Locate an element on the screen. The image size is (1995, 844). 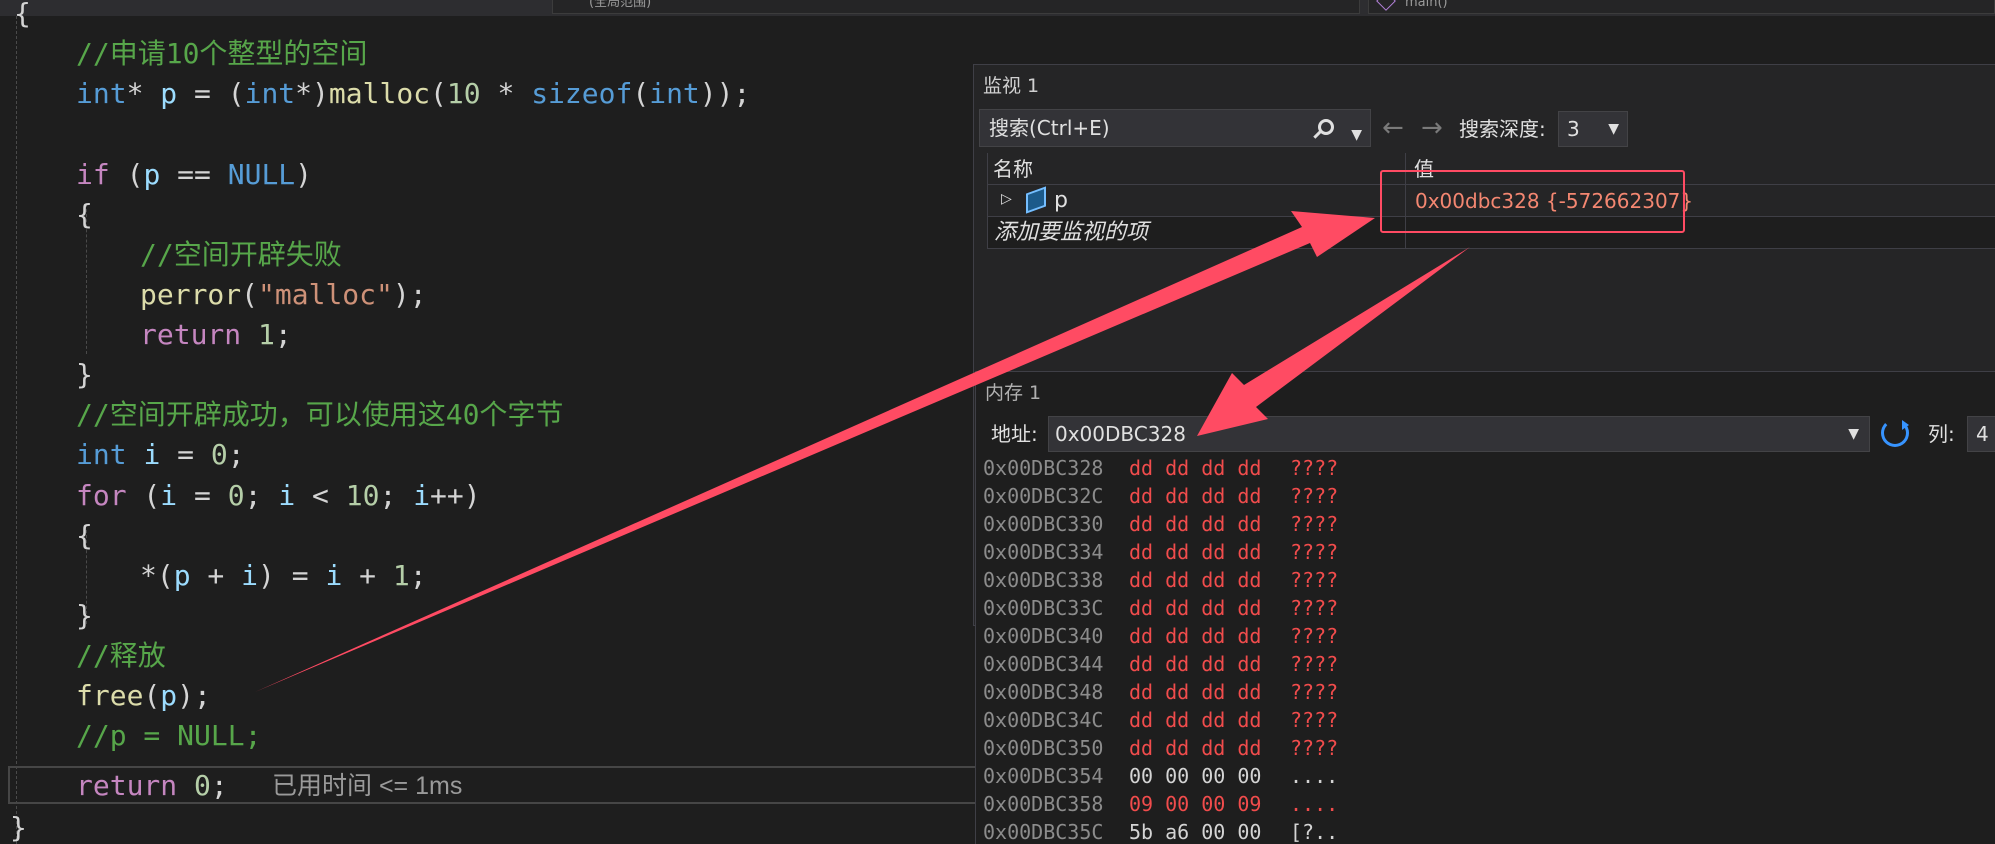
code-line-for-brace: { is located at coordinates (84, 535).